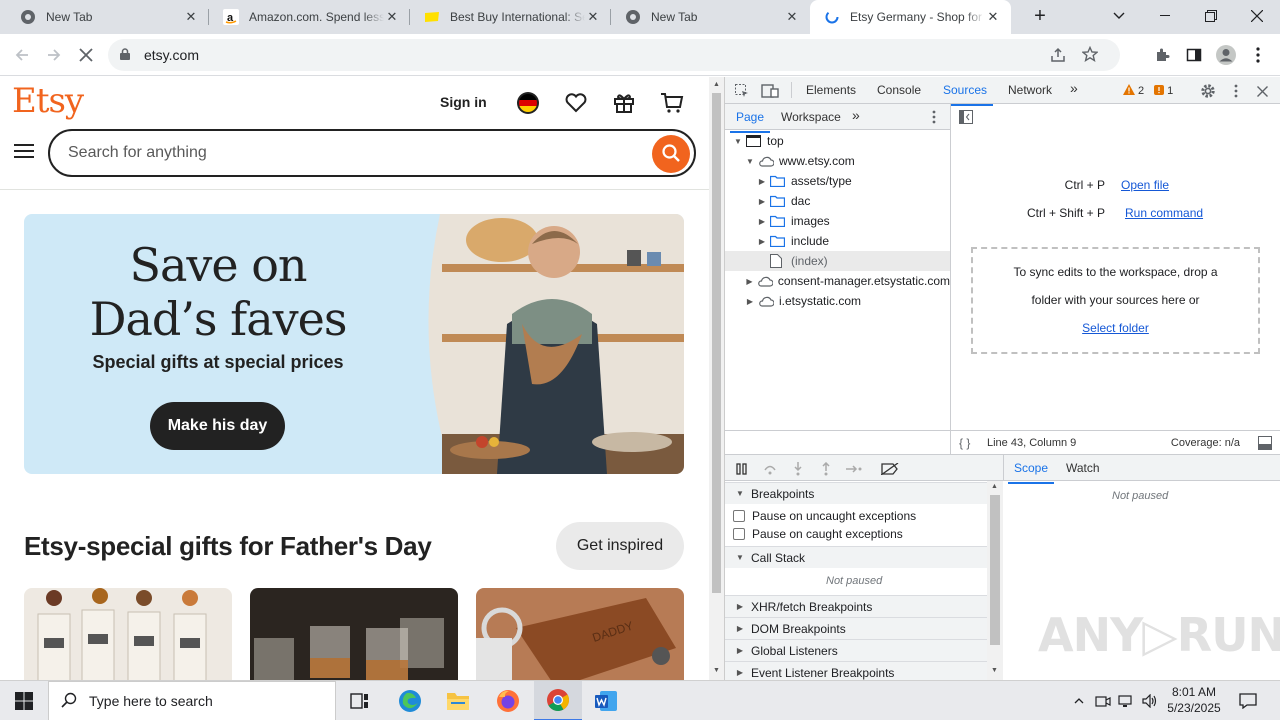 Image resolution: width=1280 pixels, height=720 pixels. Describe the element at coordinates (86, 55) in the screenshot. I see `stop-icon` at that location.